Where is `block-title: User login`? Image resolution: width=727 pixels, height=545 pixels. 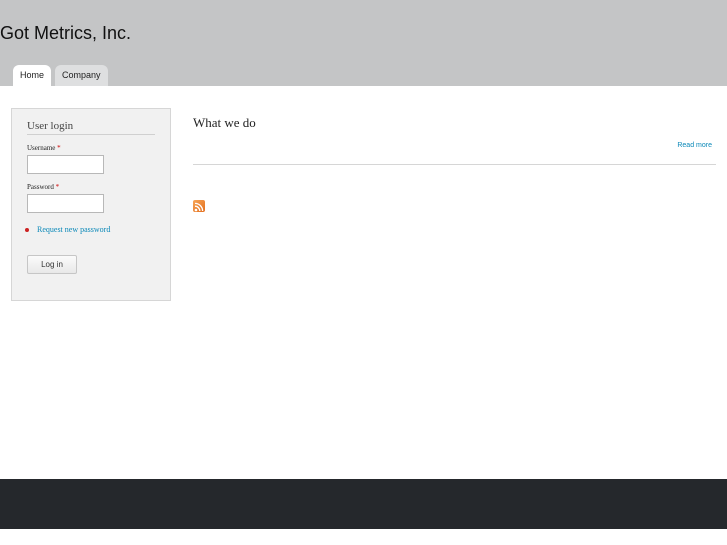
block-title: User login is located at coordinates (91, 127).